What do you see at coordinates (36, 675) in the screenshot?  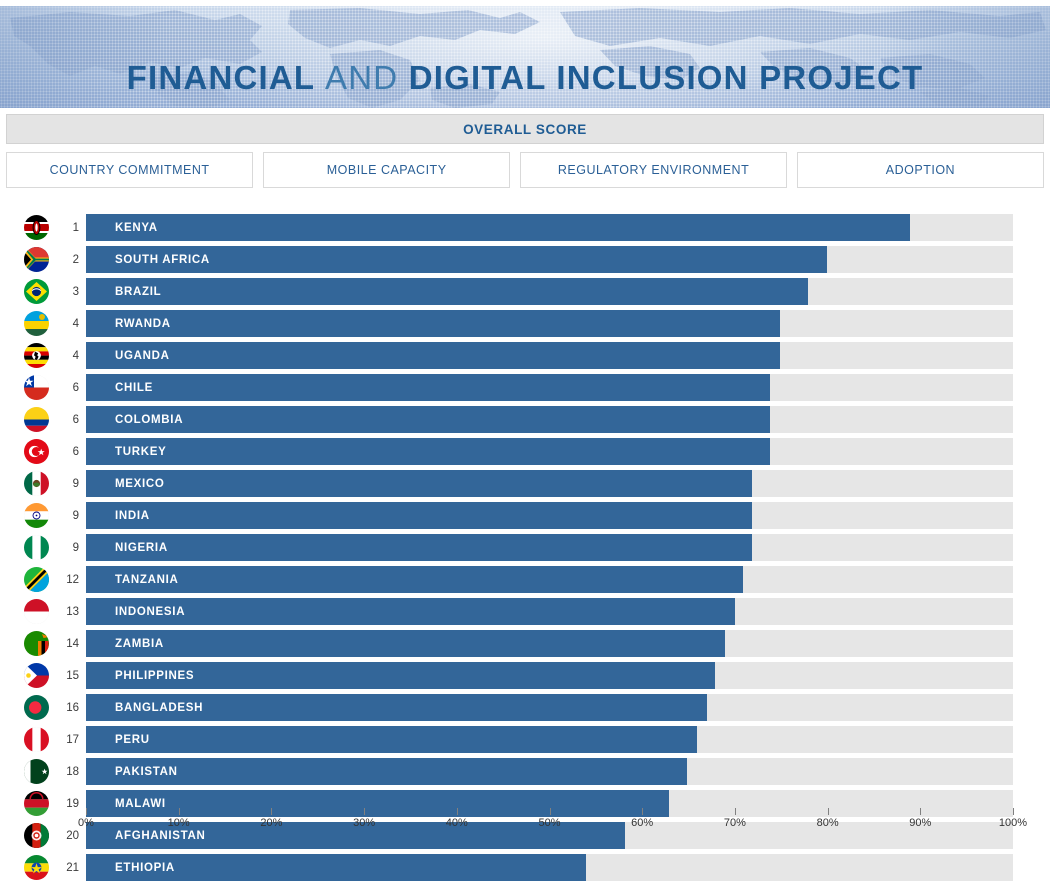 I see `philippines-flag-icon` at bounding box center [36, 675].